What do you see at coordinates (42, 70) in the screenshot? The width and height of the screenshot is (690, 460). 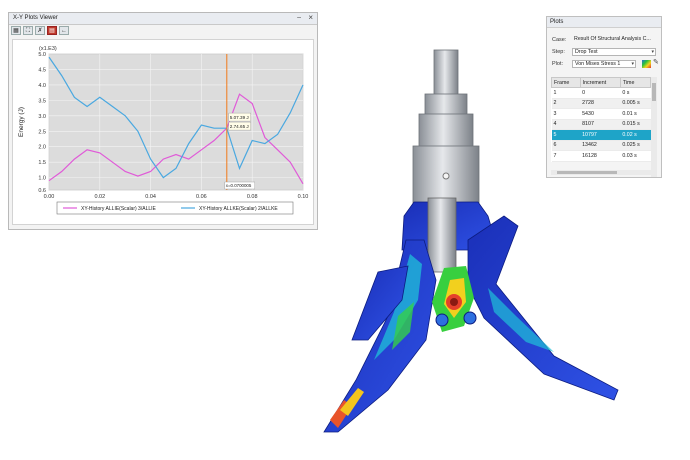 I see `y-tick-label: 4.5` at bounding box center [42, 70].